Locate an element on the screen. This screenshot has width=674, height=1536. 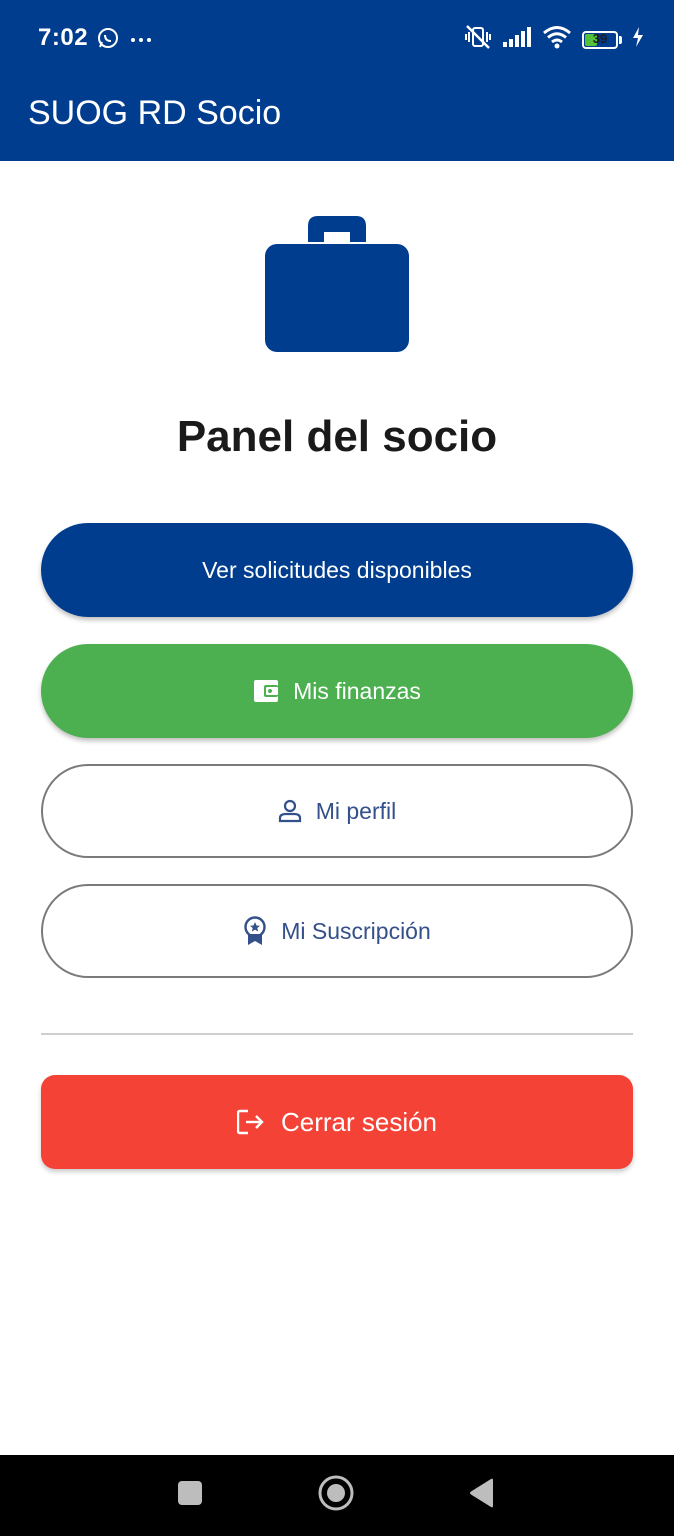
view-requests-label: Ver solicitudes disponibles is located at coordinates (337, 569).